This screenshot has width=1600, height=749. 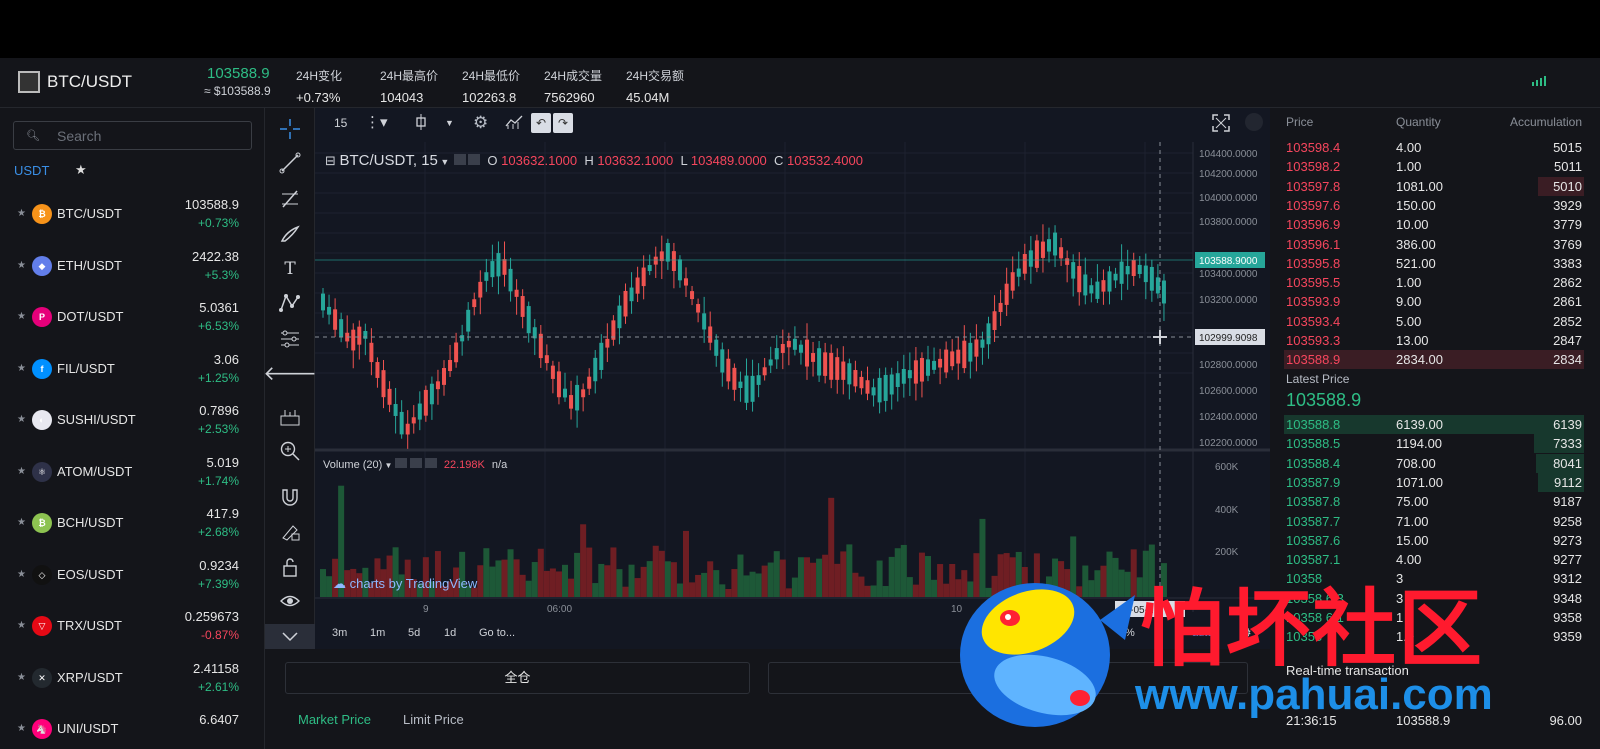 What do you see at coordinates (132, 267) in the screenshot?
I see `coin-row: ★ ◆ ETH/USDT 2422.38 +5.3%` at bounding box center [132, 267].